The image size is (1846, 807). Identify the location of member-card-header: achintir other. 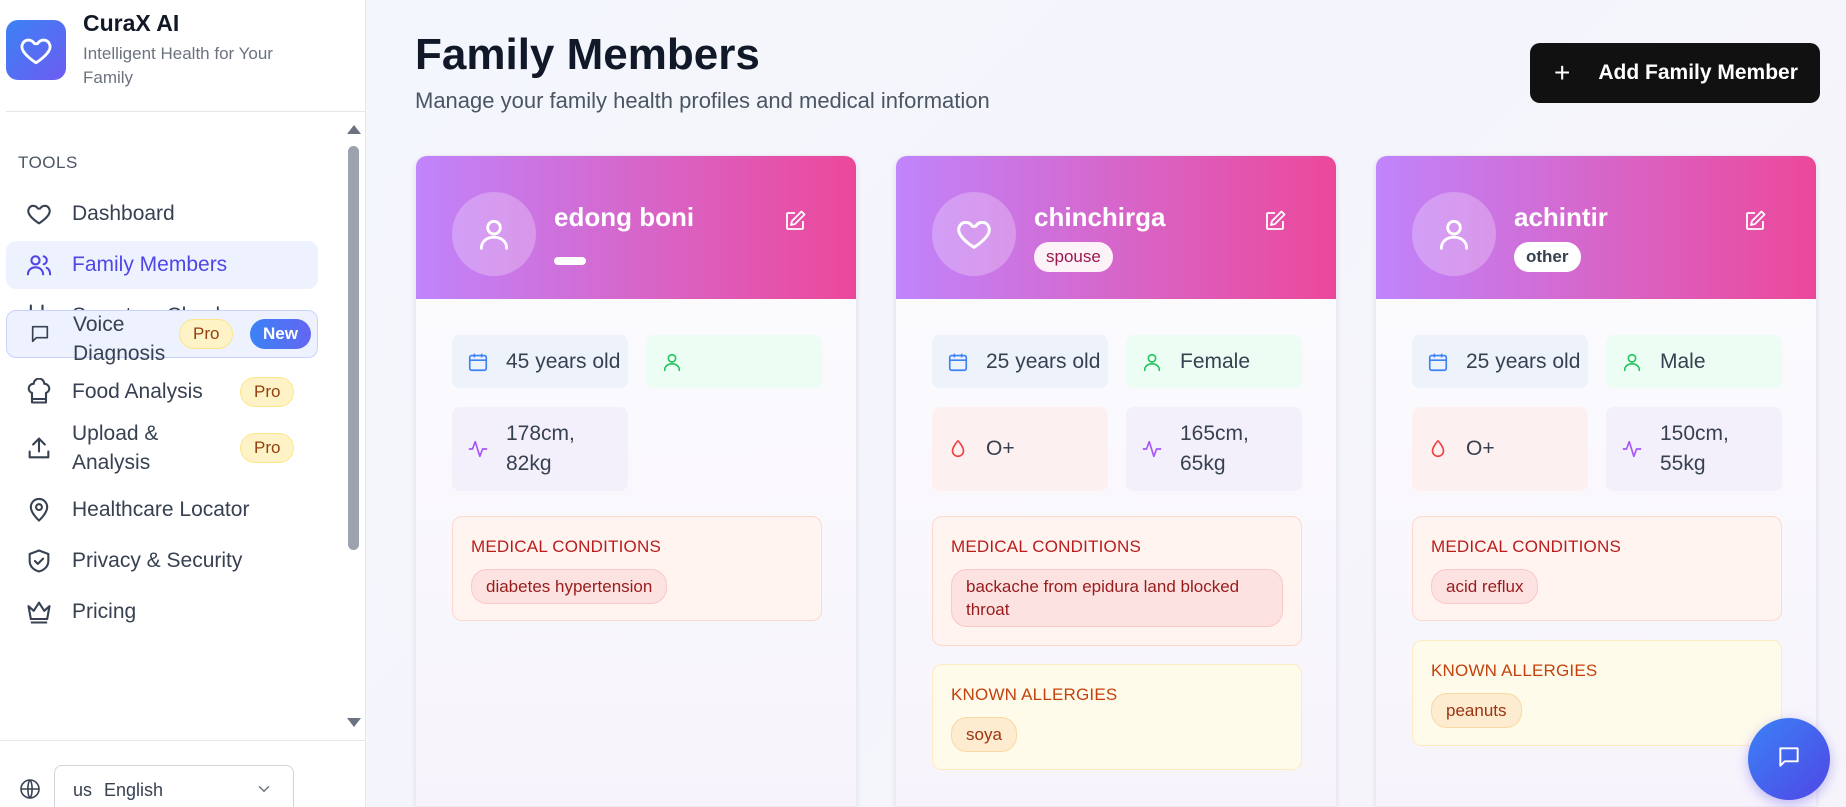
(1596, 227).